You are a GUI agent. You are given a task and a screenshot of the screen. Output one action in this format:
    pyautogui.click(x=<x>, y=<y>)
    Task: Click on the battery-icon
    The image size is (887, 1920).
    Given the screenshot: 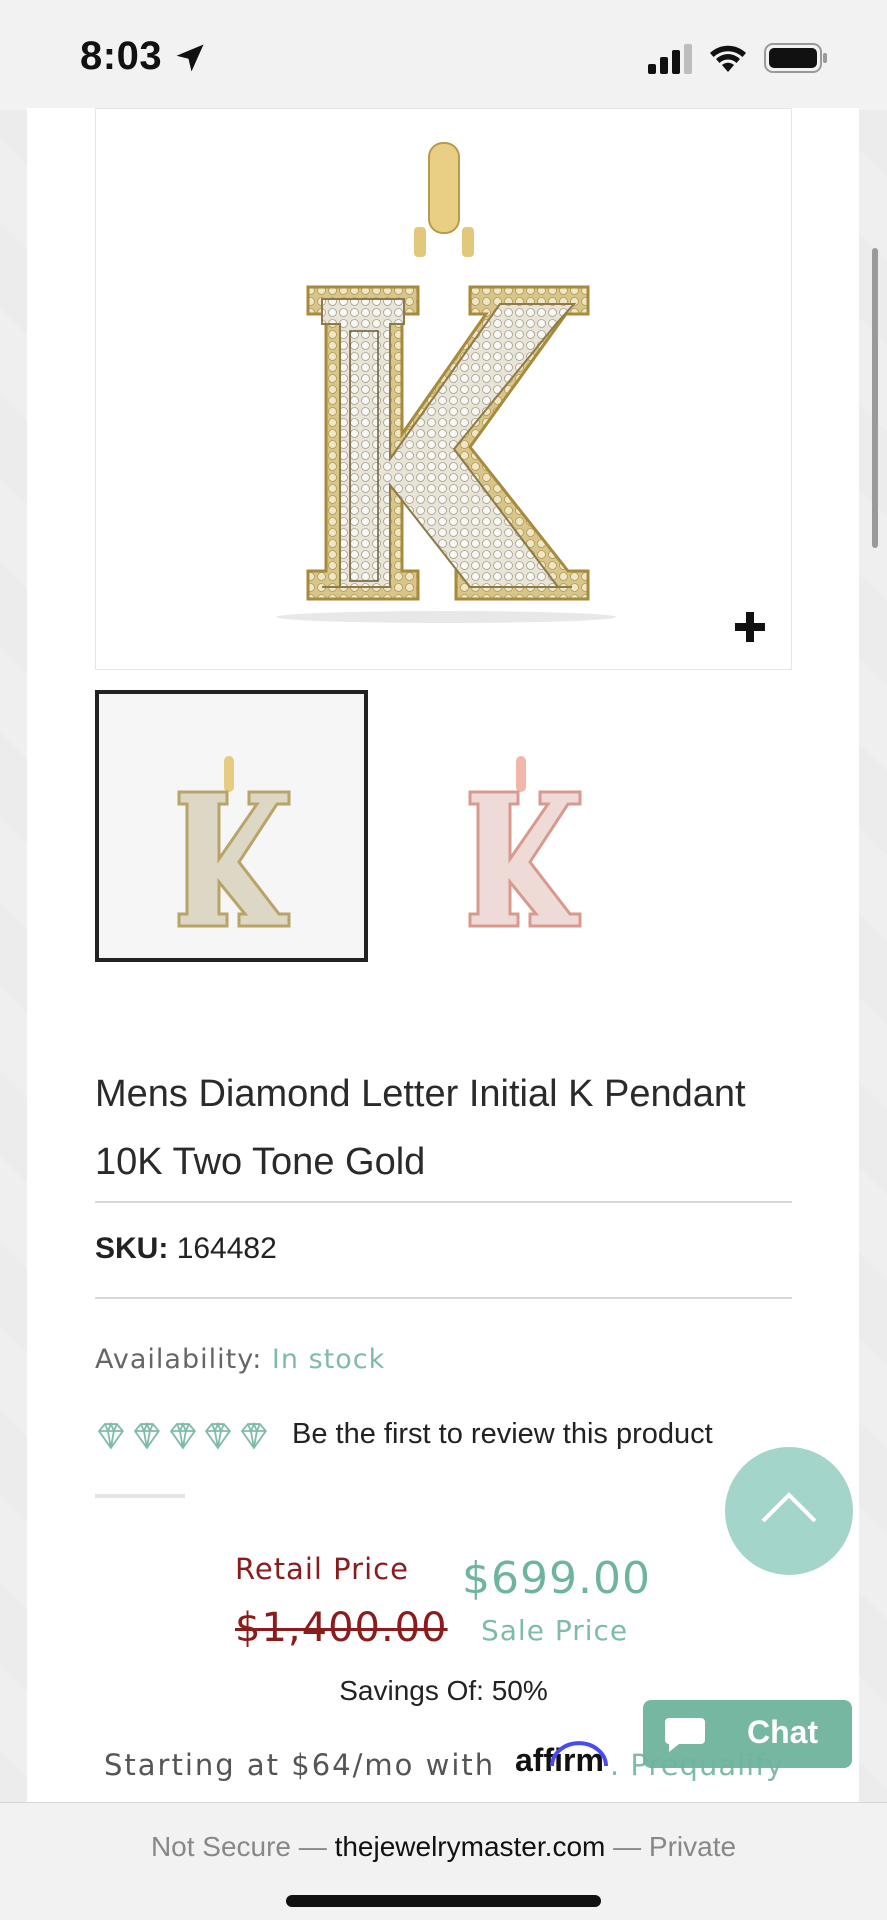 What is the action you would take?
    pyautogui.click(x=795, y=58)
    